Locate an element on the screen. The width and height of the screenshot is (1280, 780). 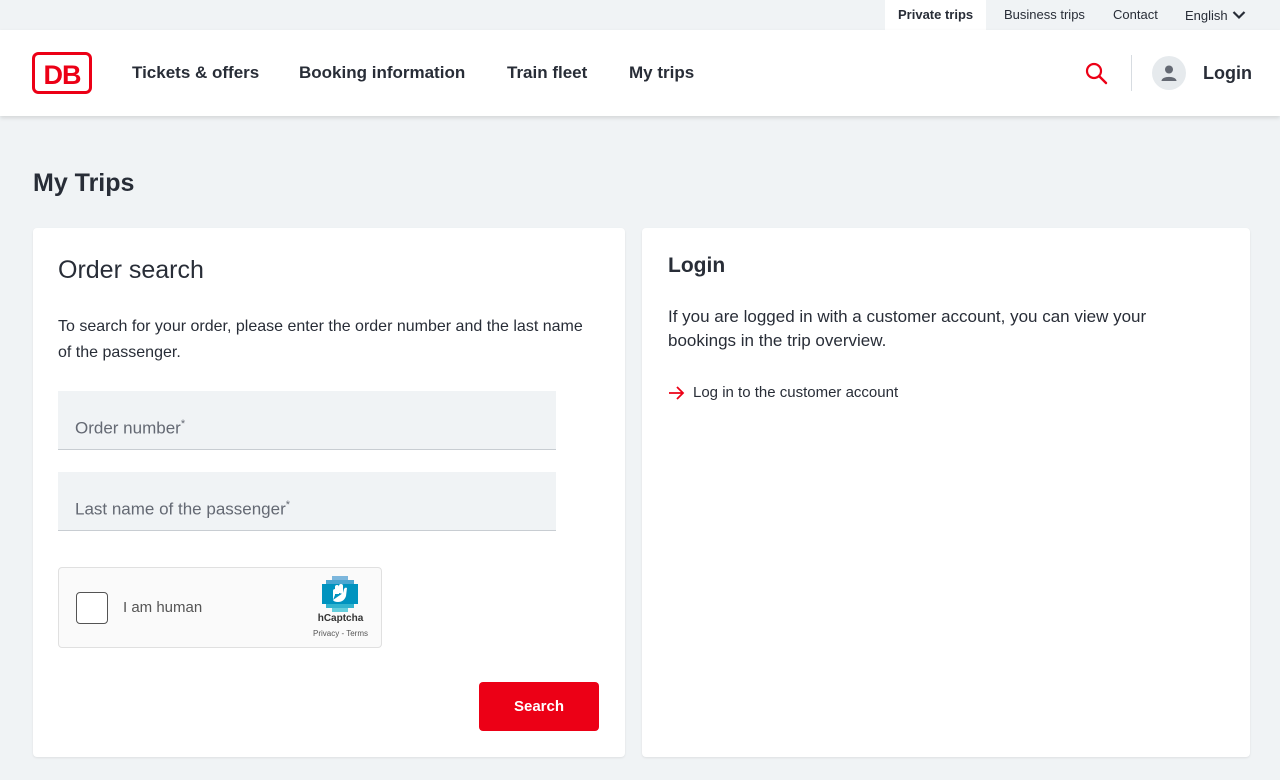
topbar-contact: Contact is located at coordinates (1135, 15).